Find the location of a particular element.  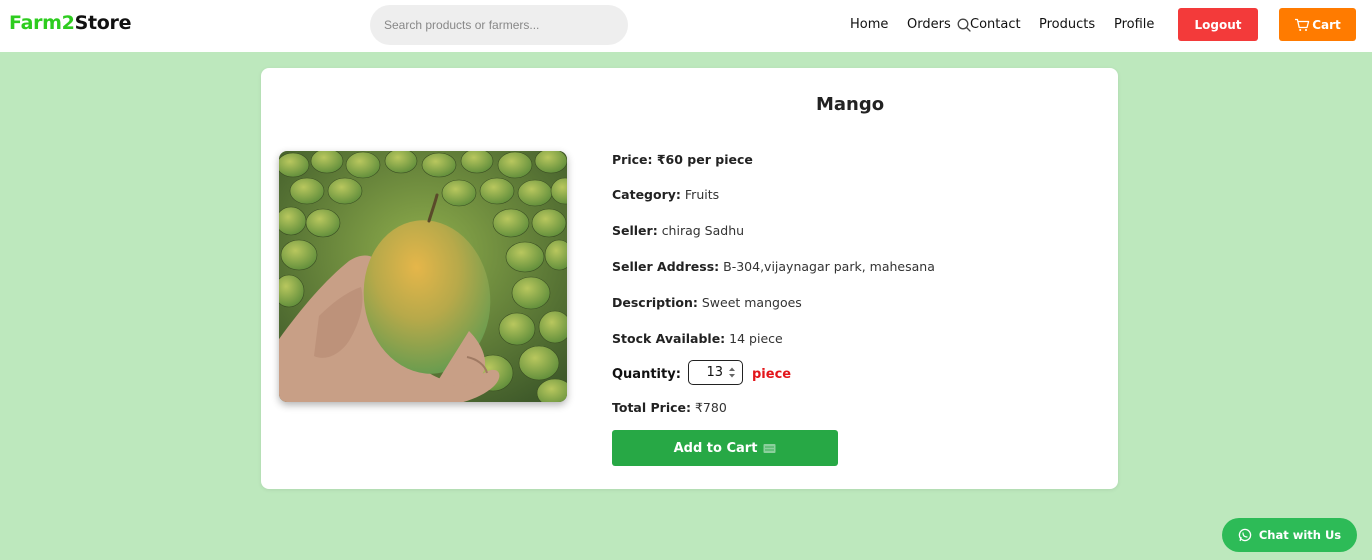

cart-icon is located at coordinates (1302, 24).